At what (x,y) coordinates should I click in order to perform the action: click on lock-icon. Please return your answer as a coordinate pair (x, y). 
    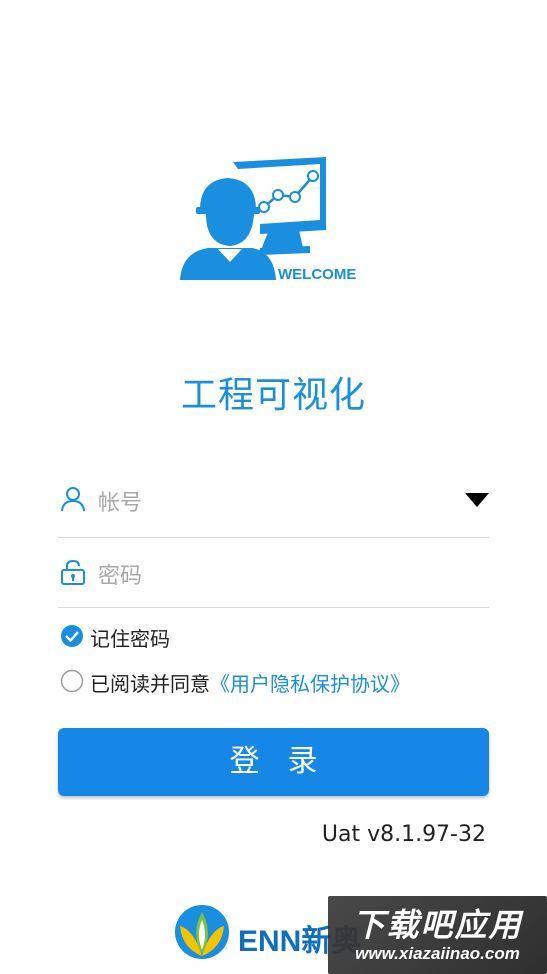
    Looking at the image, I should click on (73, 572).